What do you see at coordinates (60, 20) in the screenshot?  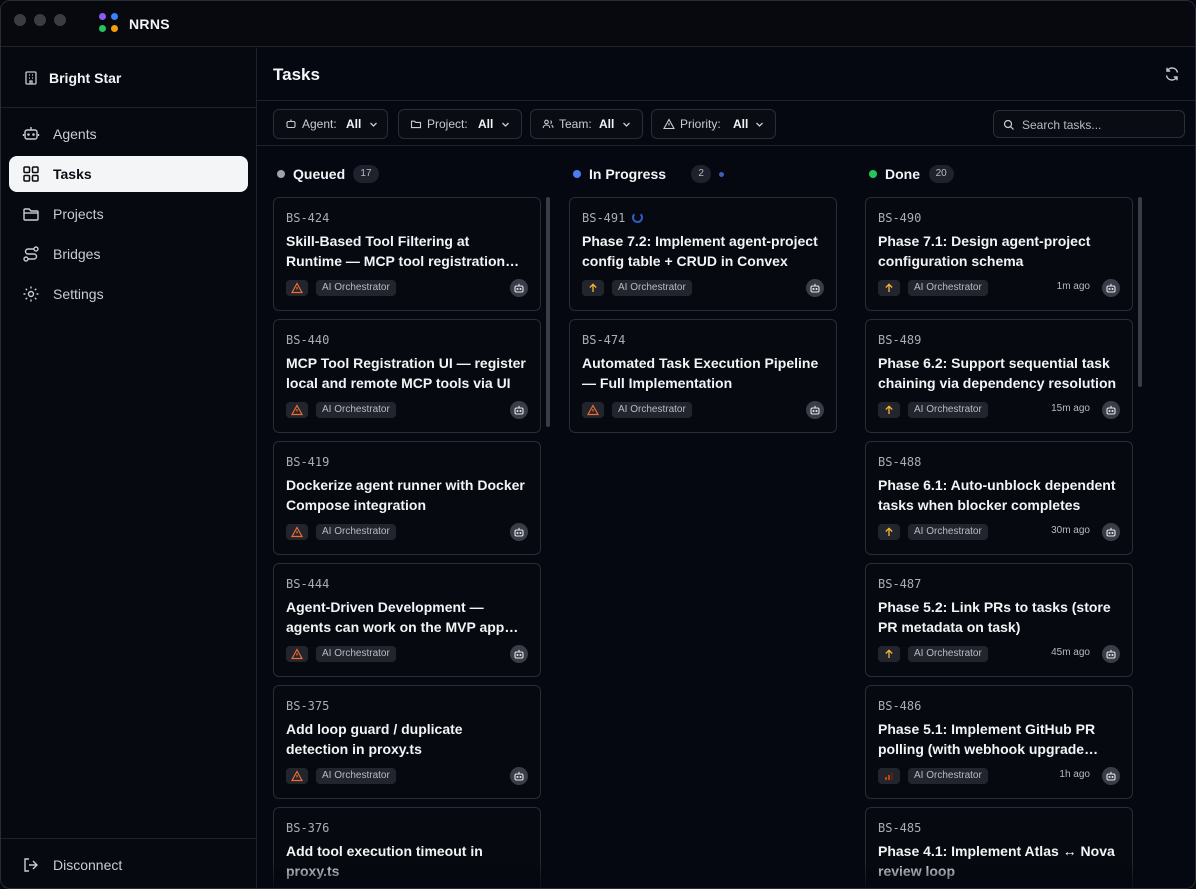 I see `zoom-window-button` at bounding box center [60, 20].